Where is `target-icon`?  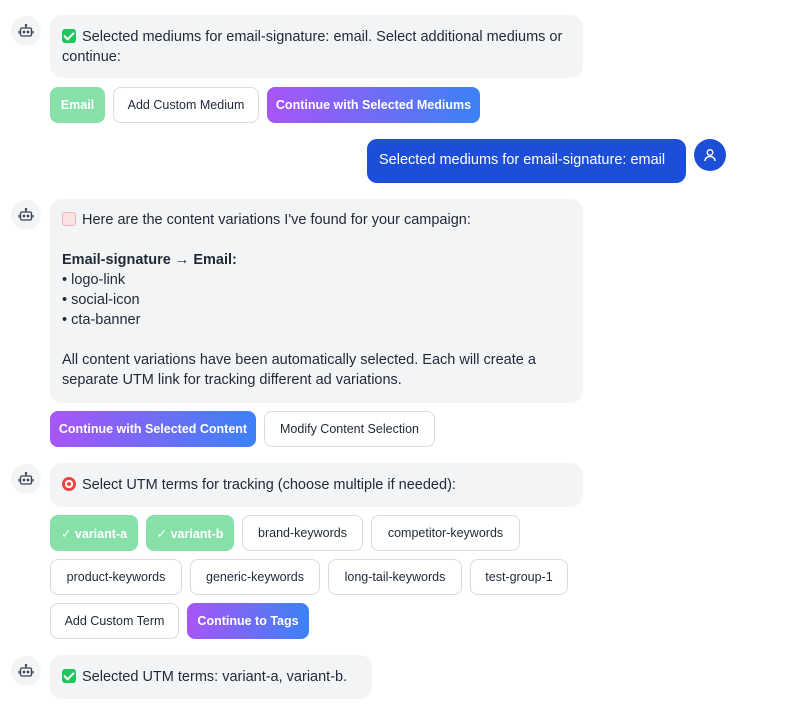 target-icon is located at coordinates (69, 484).